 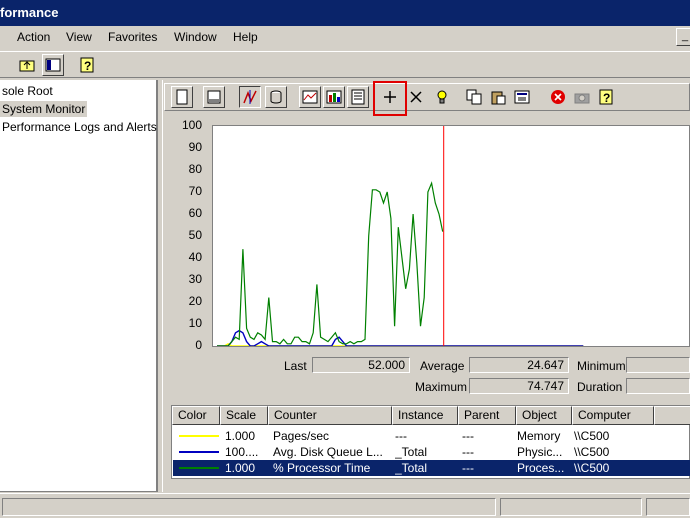 I want to click on up-folder-icon, so click(x=27, y=66).